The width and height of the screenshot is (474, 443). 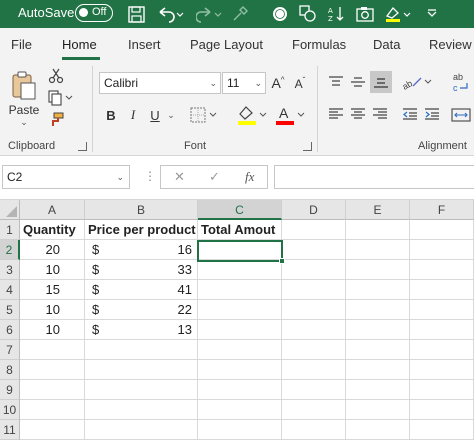 I want to click on undo-icon, so click(x=170, y=14).